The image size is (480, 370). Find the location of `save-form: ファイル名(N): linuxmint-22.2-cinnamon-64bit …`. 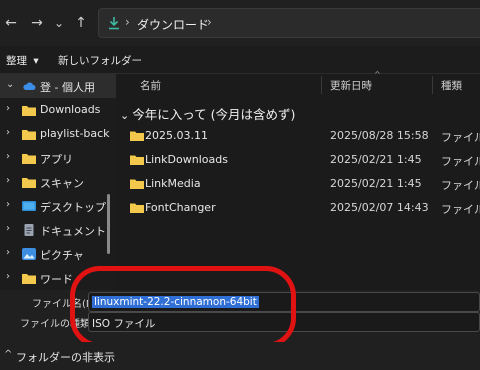

save-form: ファイル名(N): linuxmint-22.2-cinnamon-64bit … is located at coordinates (240, 316).